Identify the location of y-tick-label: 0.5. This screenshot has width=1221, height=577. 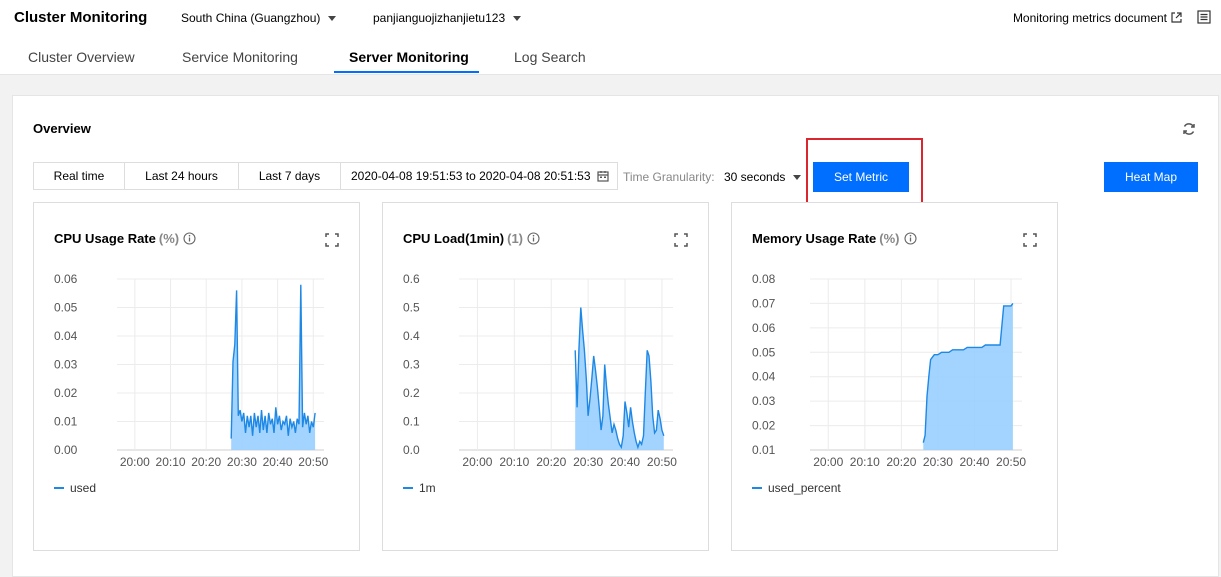
(411, 308).